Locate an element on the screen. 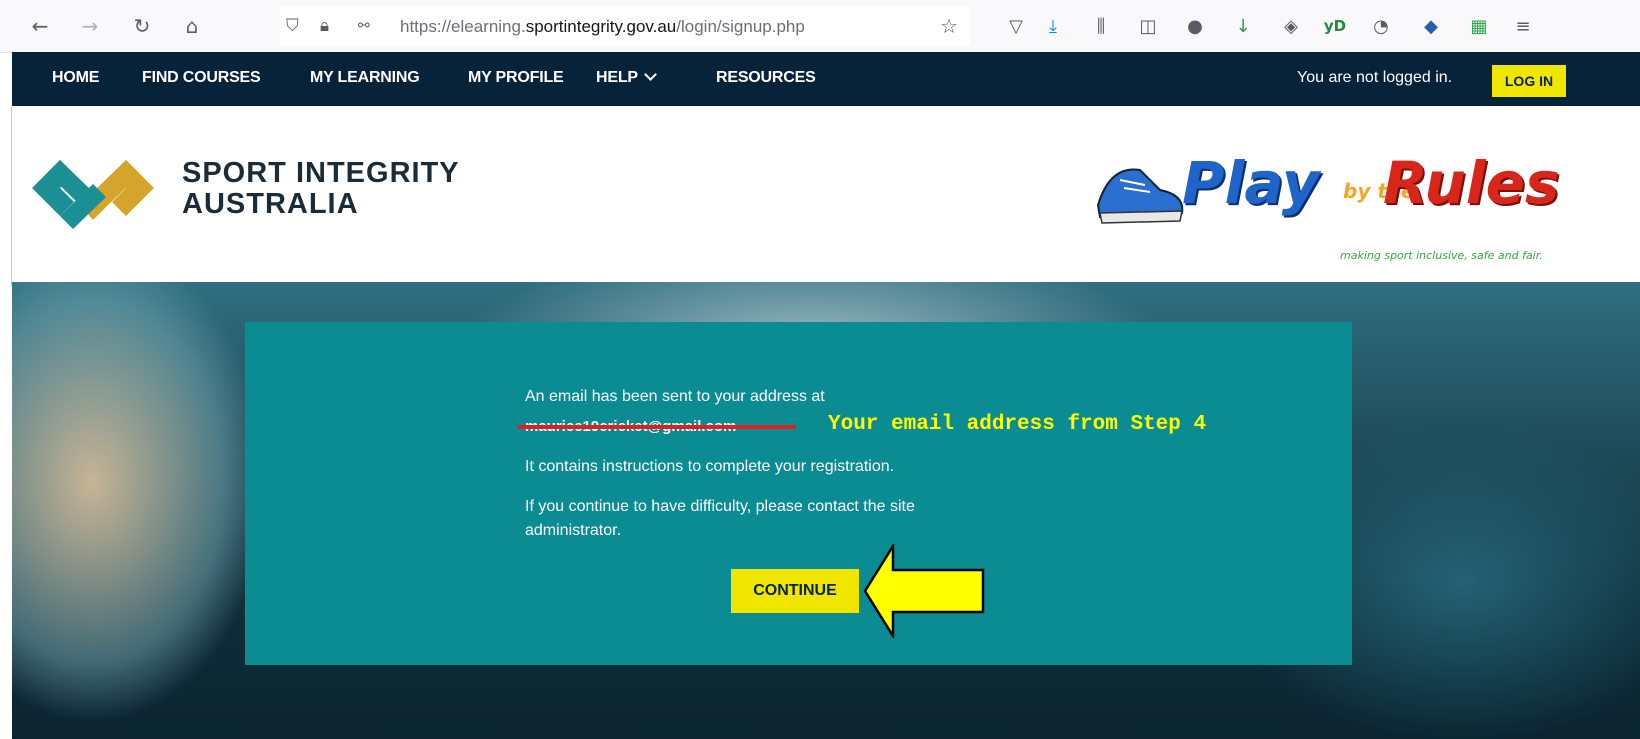 The width and height of the screenshot is (1640, 739). shield-icon: ⛉ is located at coordinates (292, 26).